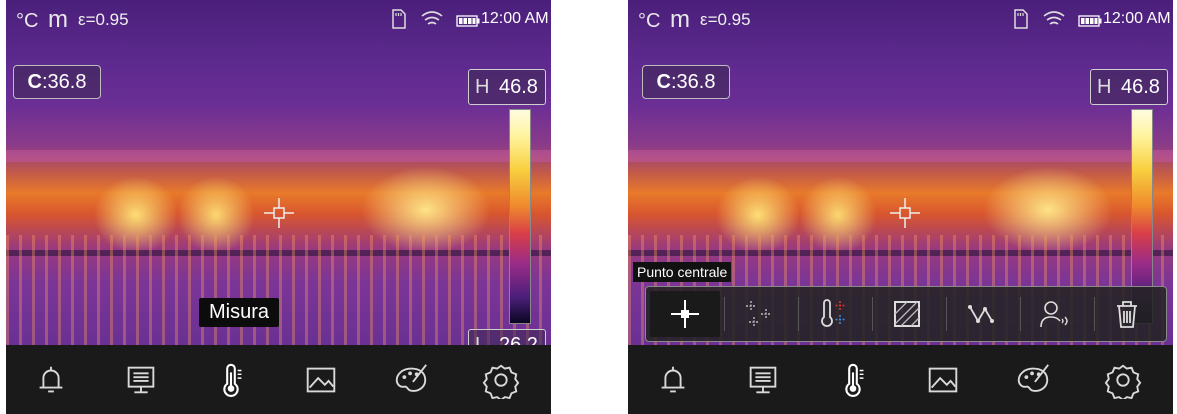  I want to click on color-scale-bar, so click(520, 216).